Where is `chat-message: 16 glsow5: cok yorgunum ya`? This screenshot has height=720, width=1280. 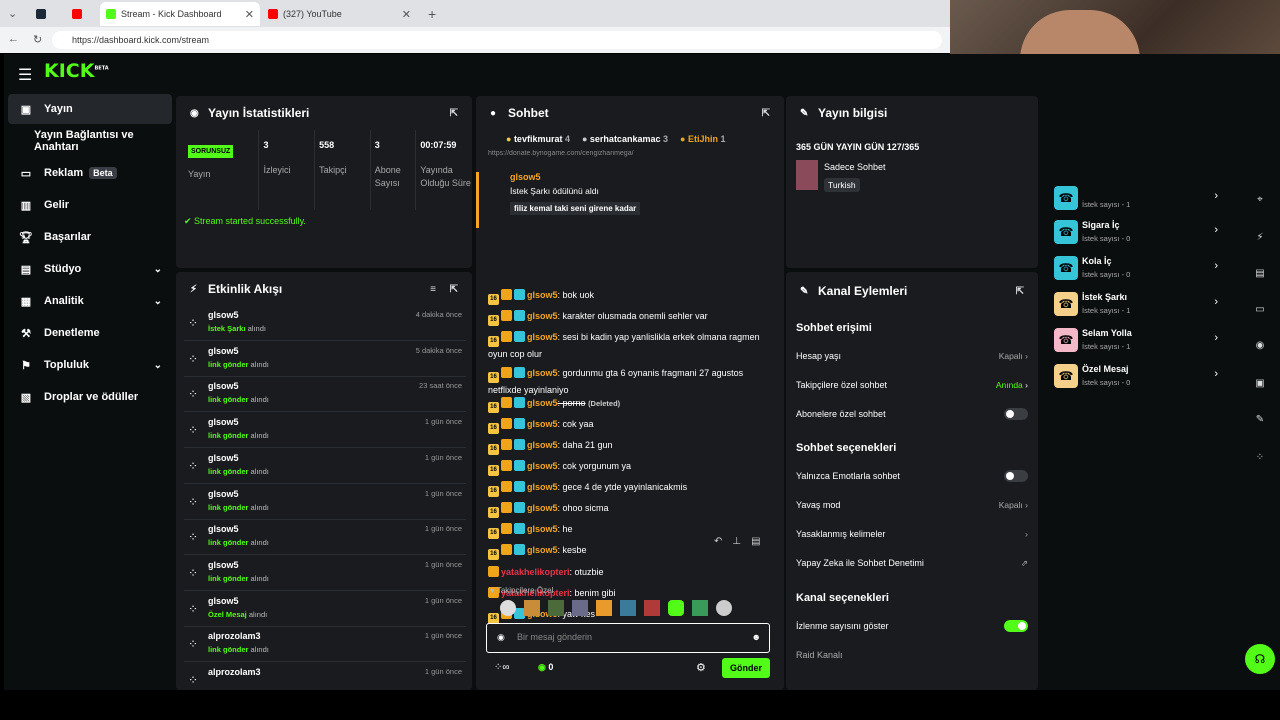 chat-message: 16 glsow5: cok yorgunum ya is located at coordinates (629, 467).